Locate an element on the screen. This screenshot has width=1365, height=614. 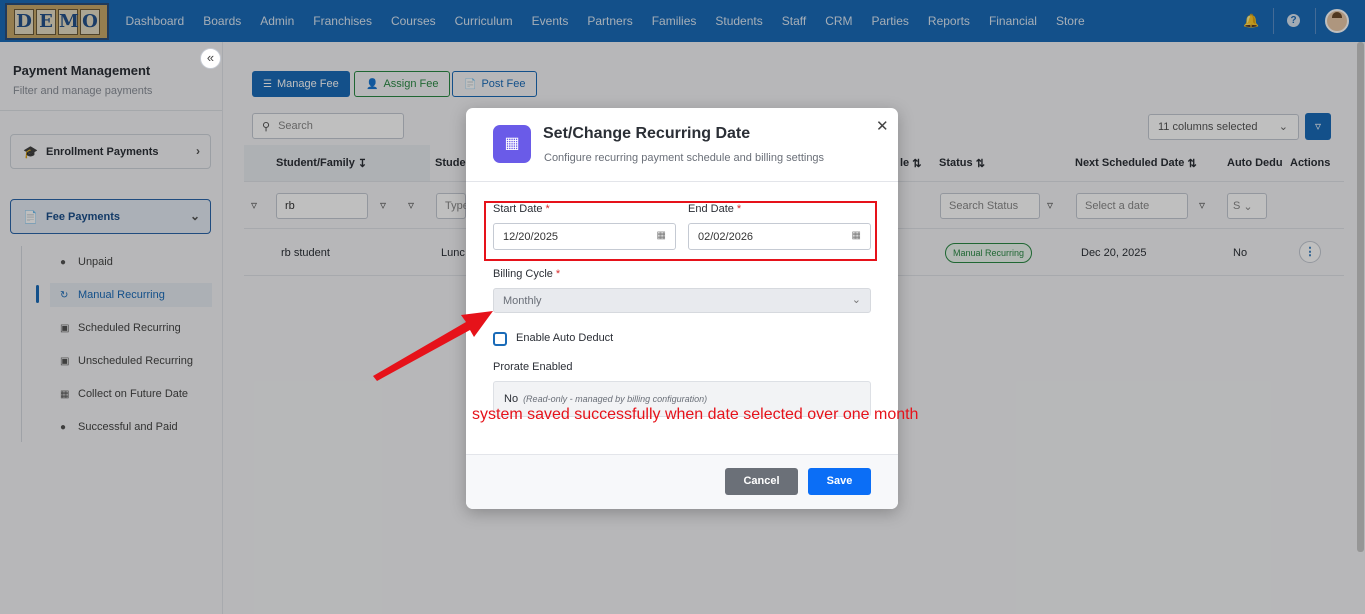
billing-cycle-label: Billing Cycle * is located at coordinates (526, 274).